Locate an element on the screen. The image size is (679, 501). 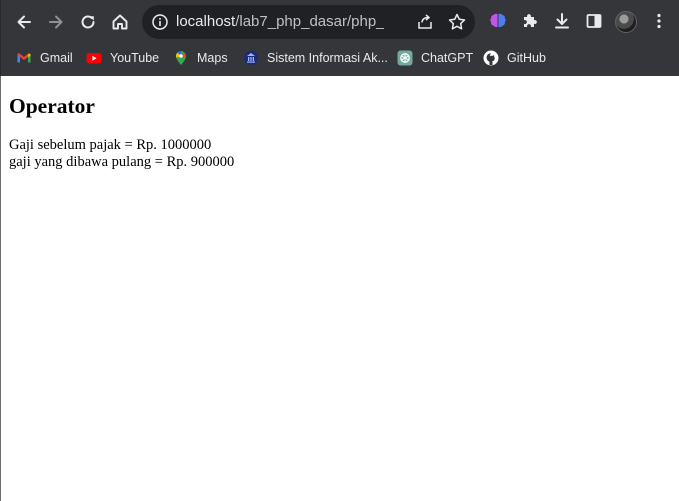
brain-extension-button is located at coordinates (498, 21).